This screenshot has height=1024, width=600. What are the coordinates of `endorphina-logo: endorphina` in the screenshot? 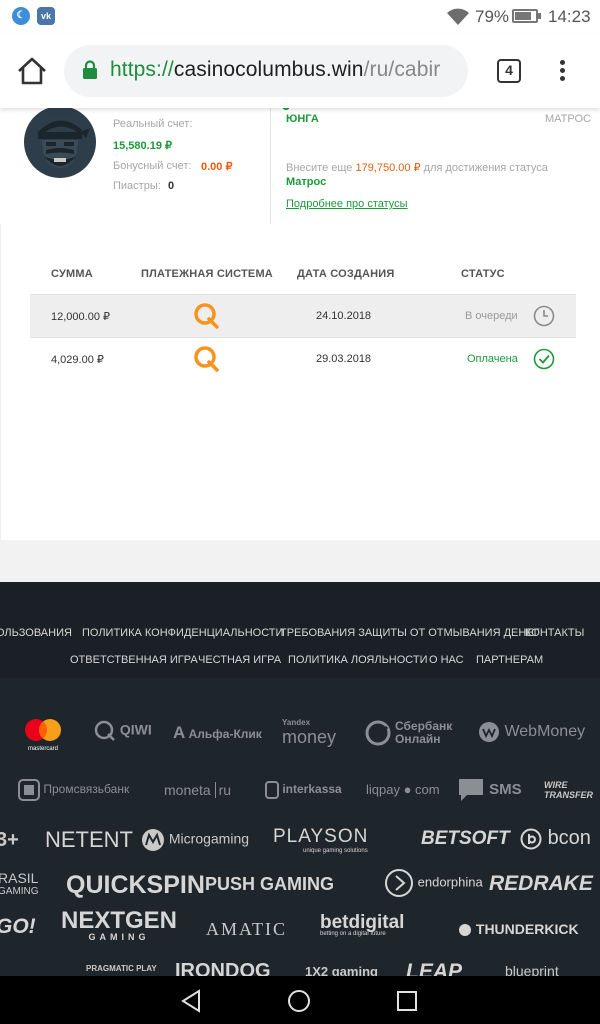 It's located at (433, 883).